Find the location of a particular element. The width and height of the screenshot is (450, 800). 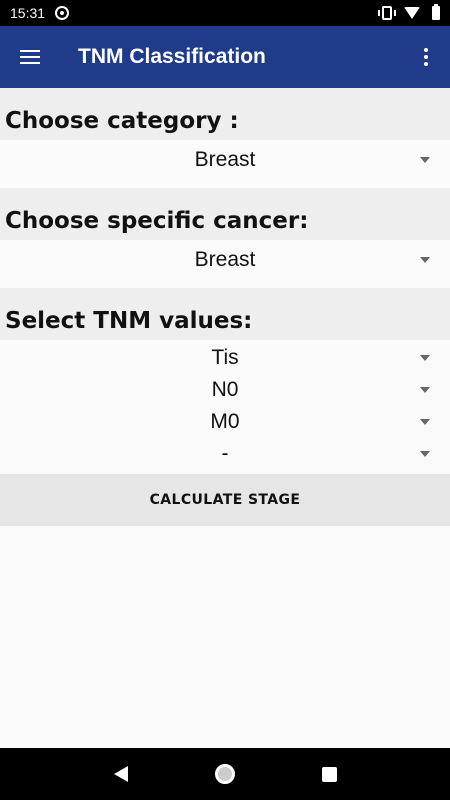

home-icon is located at coordinates (224, 774).